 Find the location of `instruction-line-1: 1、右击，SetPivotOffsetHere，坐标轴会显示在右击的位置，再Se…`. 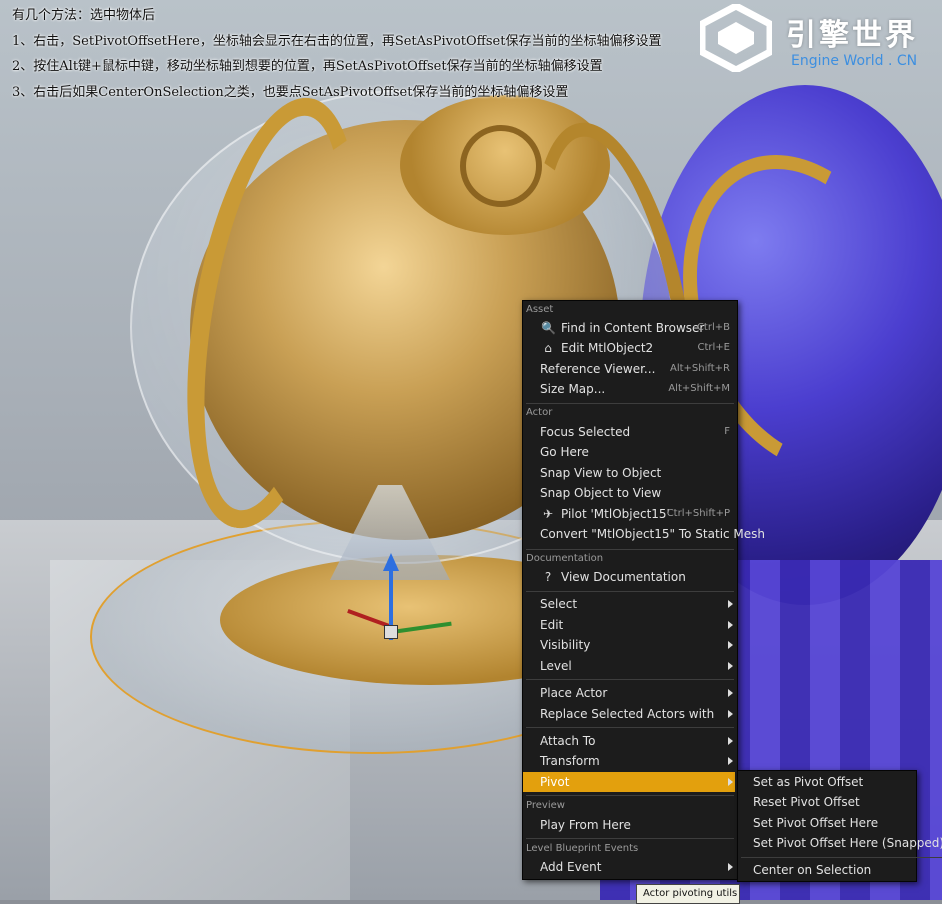

instruction-line-1: 1、右击，SetPivotOffsetHere，坐标轴会显示在右击的位置，再Se… is located at coordinates (337, 41).